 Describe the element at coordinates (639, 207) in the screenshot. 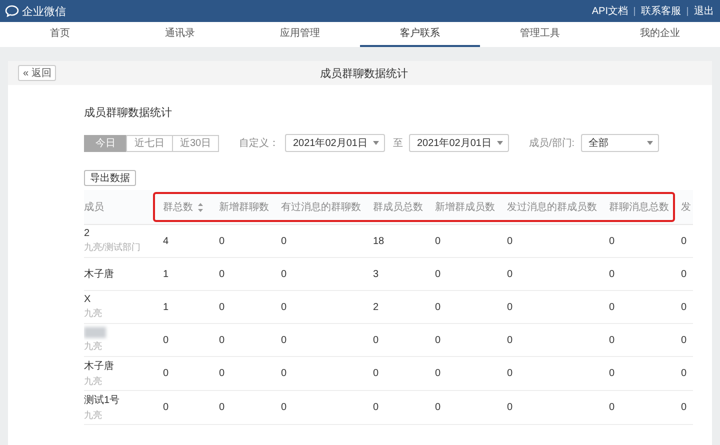

I see `column-header: 群聊消息总数` at that location.